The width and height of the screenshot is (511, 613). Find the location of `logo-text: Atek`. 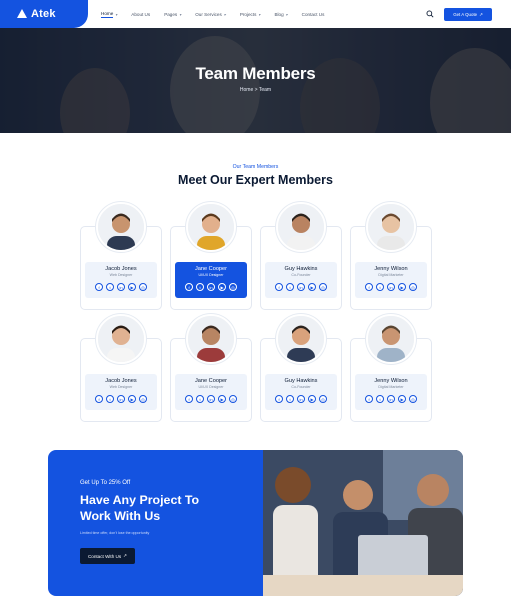

logo-text: Atek is located at coordinates (43, 14).